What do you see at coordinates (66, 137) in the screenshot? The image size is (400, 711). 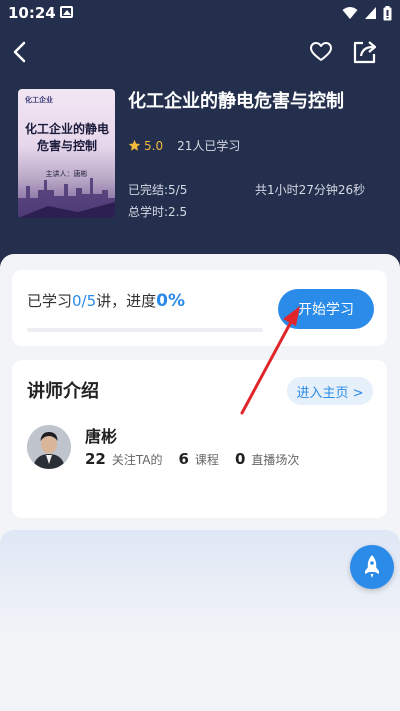 I see `cover-title: 化工企业的静电危害与控制` at bounding box center [66, 137].